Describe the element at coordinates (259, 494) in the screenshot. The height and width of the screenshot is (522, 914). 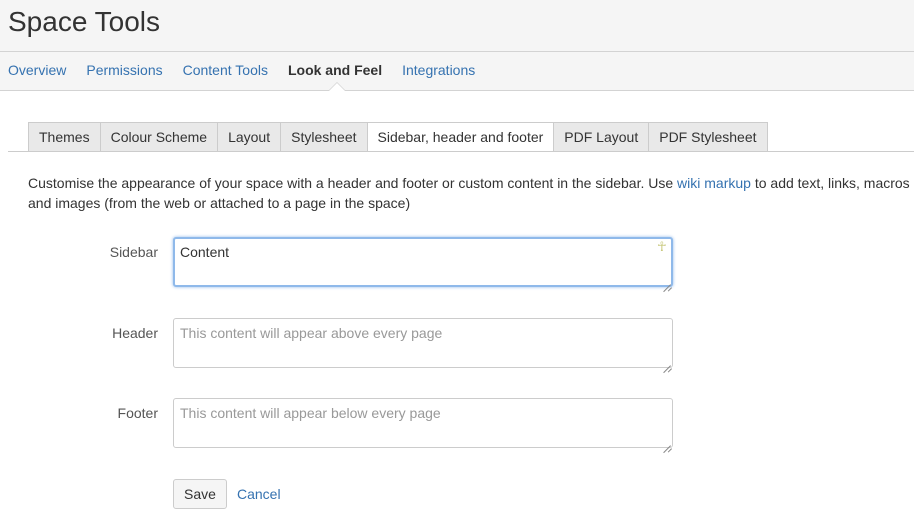
I see `cancel-link: Cancel` at that location.